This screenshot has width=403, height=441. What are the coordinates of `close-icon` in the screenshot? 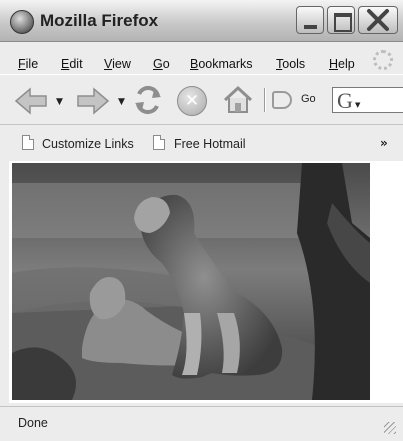 It's located at (378, 20).